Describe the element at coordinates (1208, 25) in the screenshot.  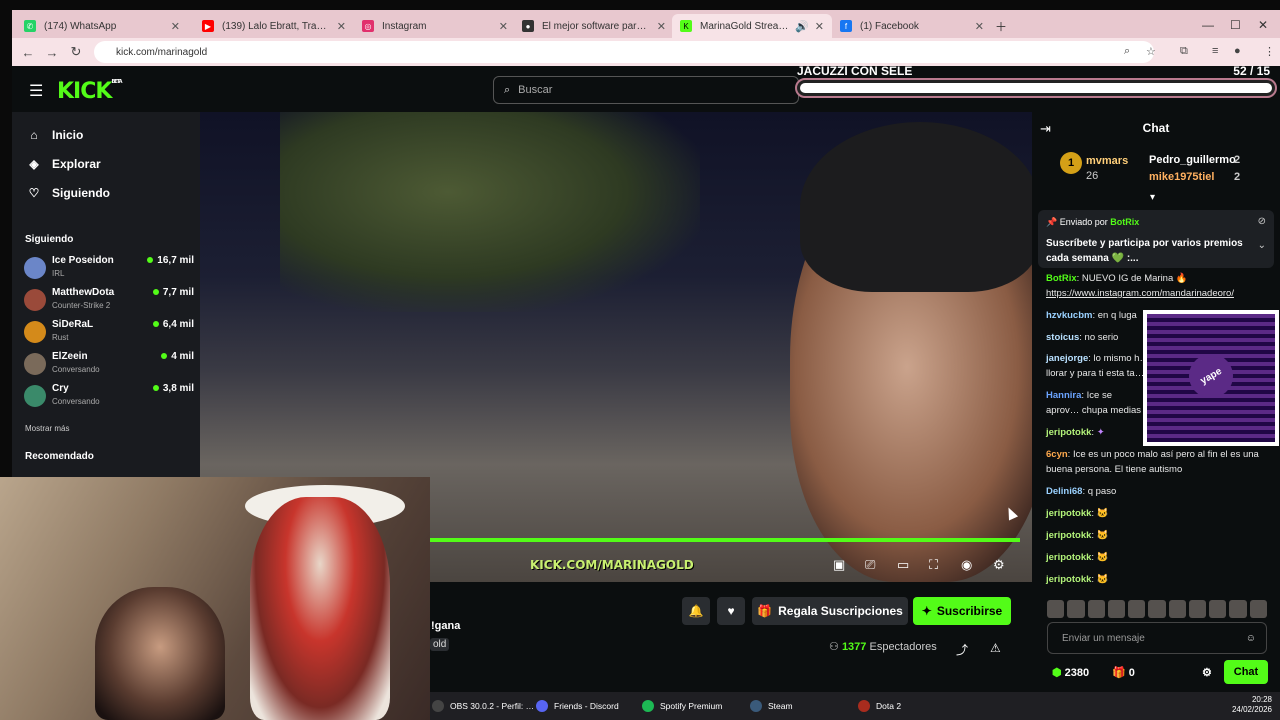
I see `minimize-button: —` at that location.